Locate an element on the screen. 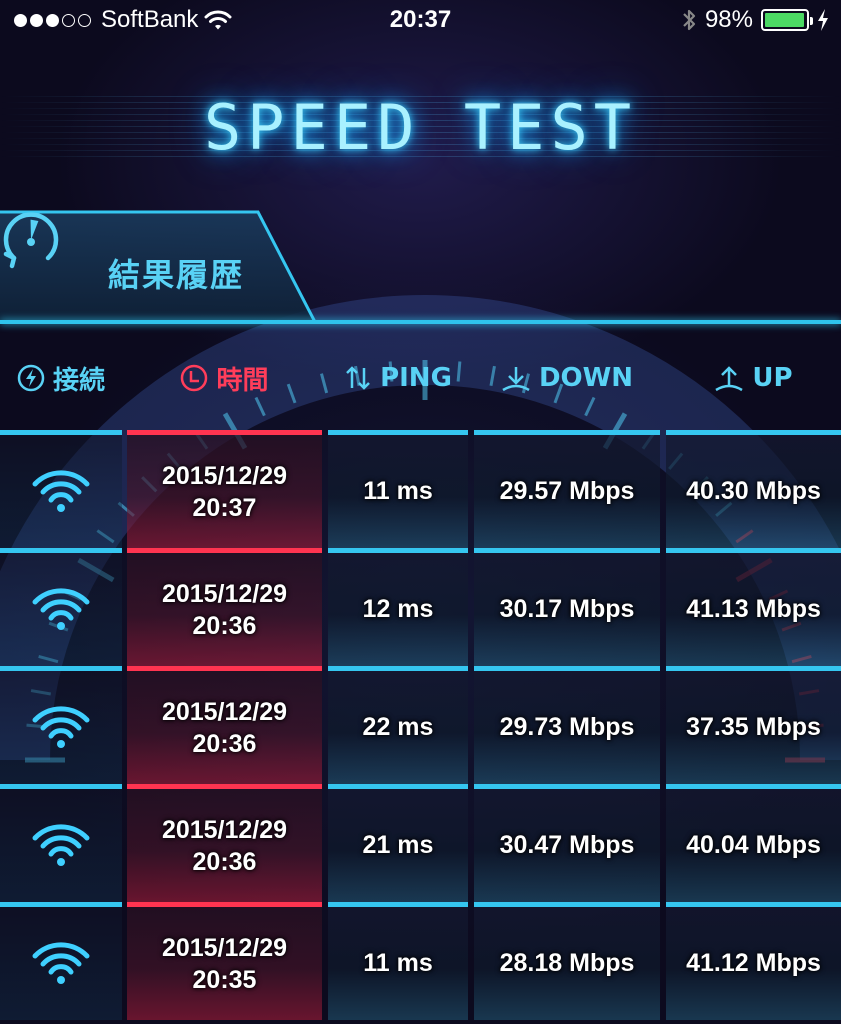  up-cell: 40.30 Mbps is located at coordinates (753, 489).